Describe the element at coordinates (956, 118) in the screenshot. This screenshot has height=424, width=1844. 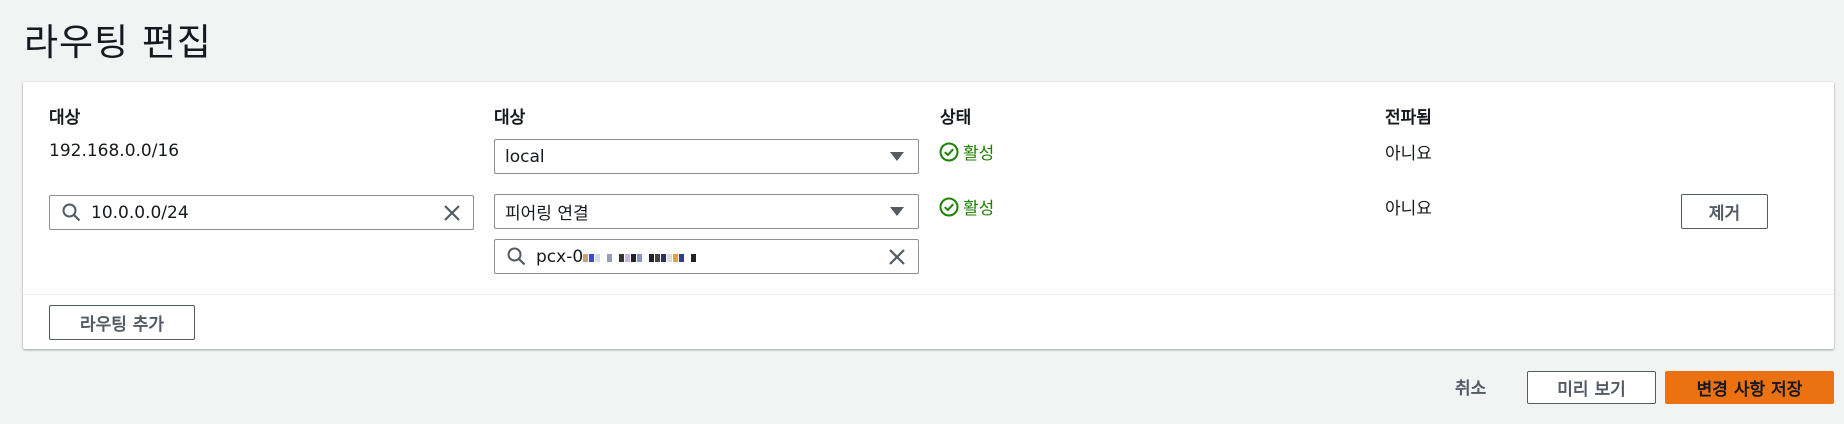
I see `column-header-status: 상태` at that location.